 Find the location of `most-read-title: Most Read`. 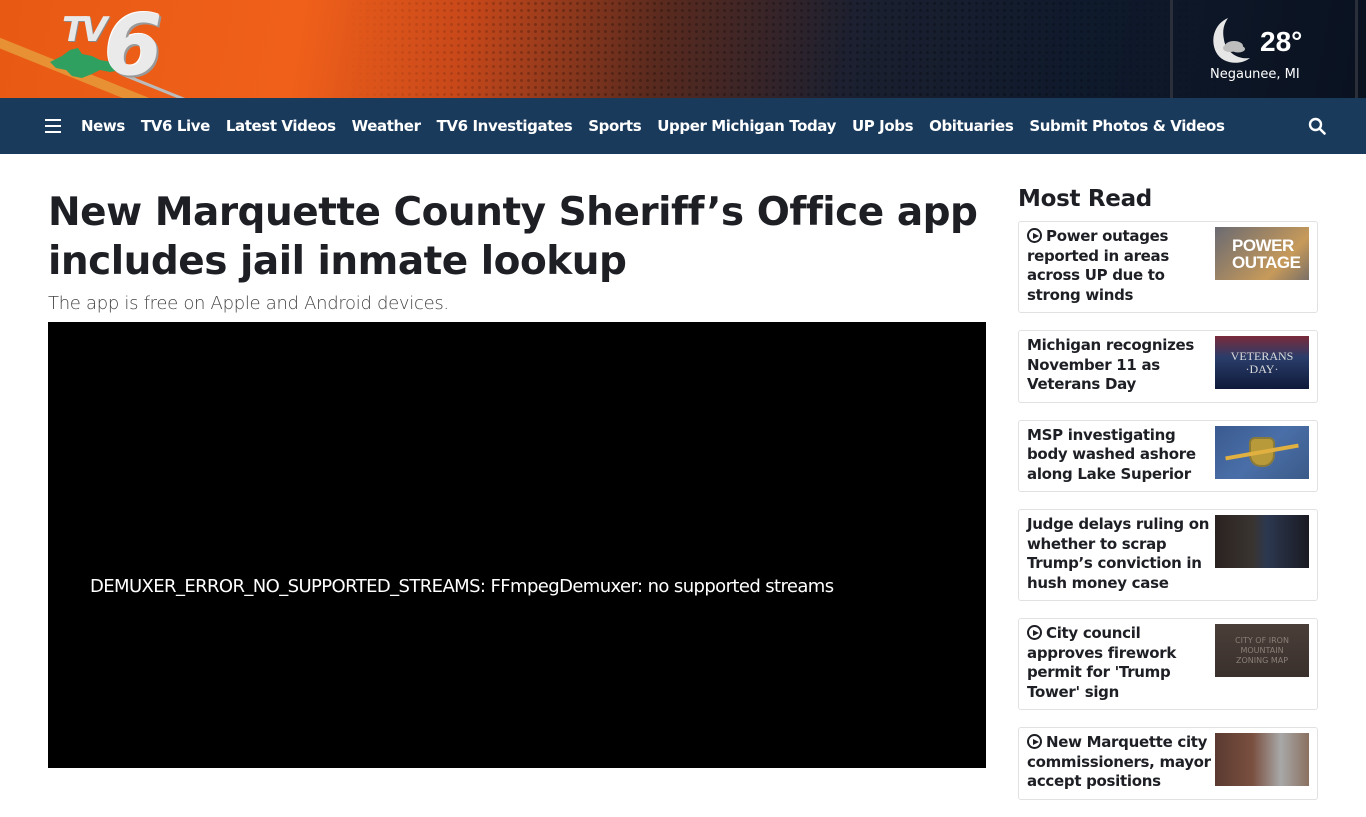

most-read-title: Most Read is located at coordinates (1085, 199).